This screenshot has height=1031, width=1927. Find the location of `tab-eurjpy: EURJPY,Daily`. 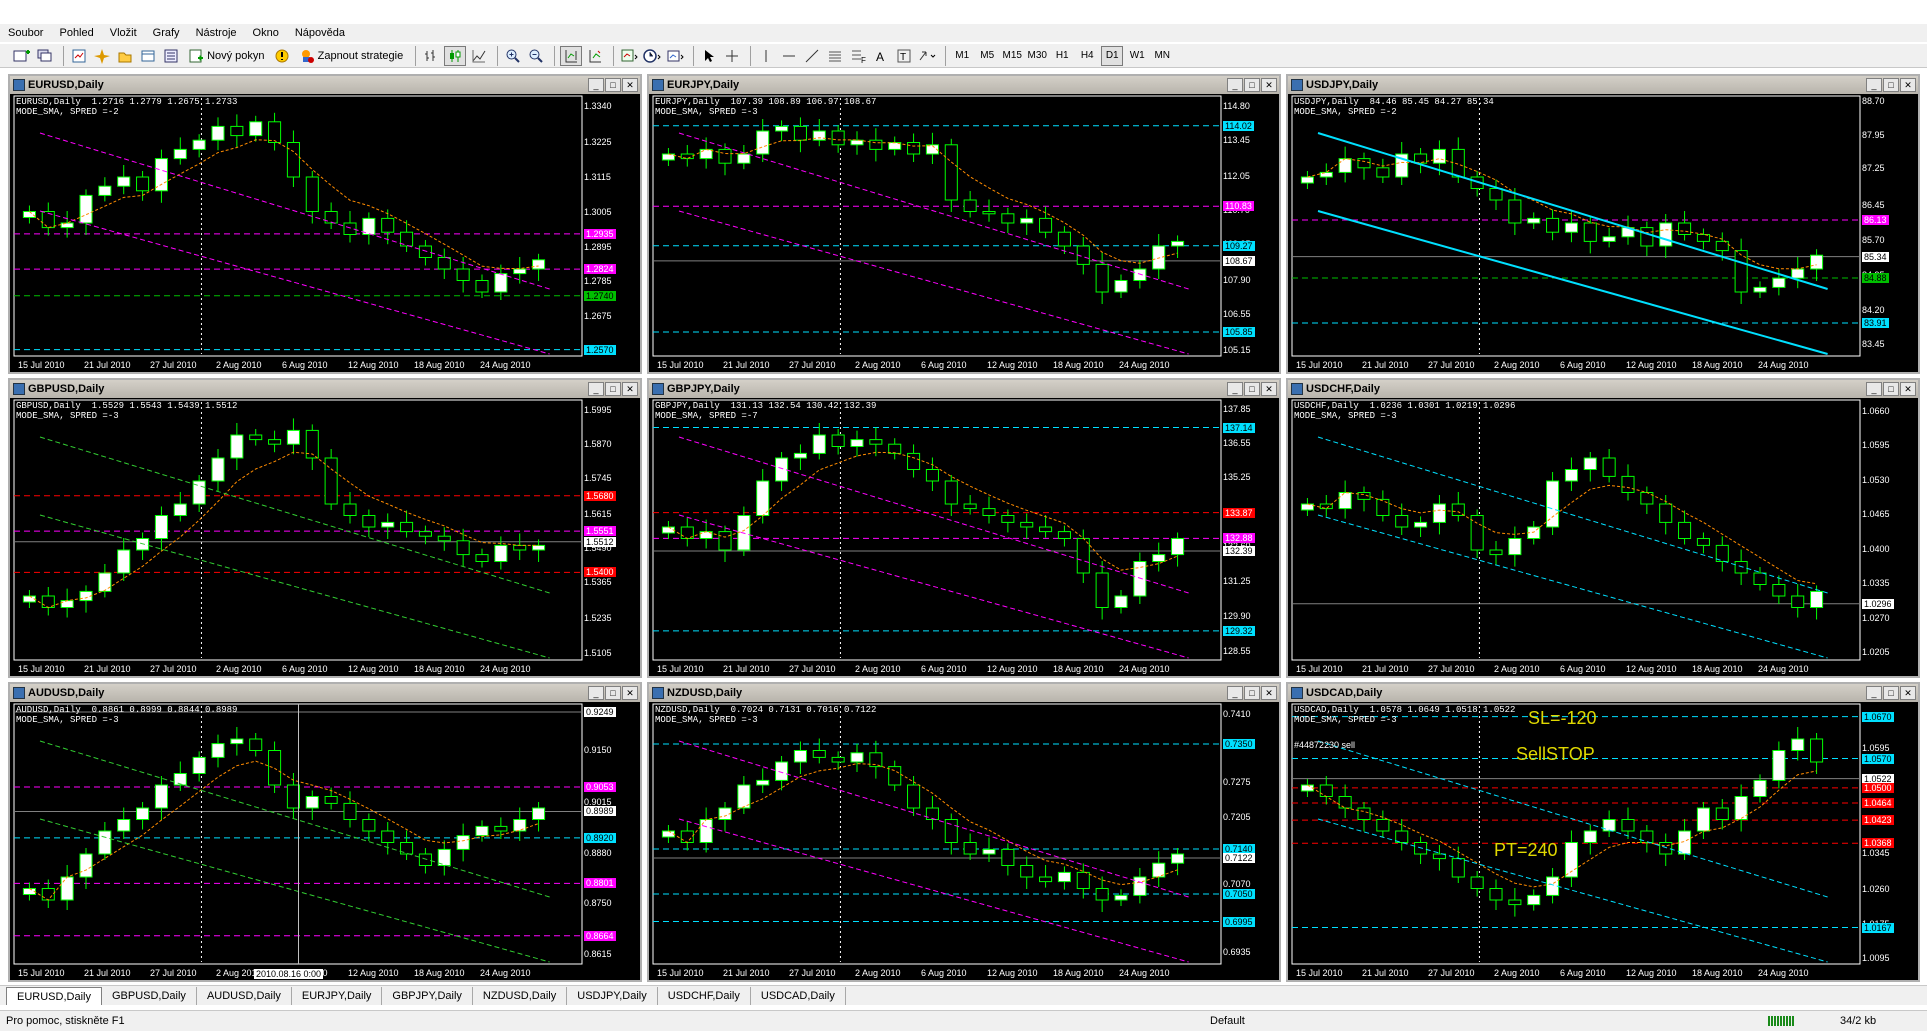

tab-eurjpy: EURJPY,Daily is located at coordinates (337, 996).